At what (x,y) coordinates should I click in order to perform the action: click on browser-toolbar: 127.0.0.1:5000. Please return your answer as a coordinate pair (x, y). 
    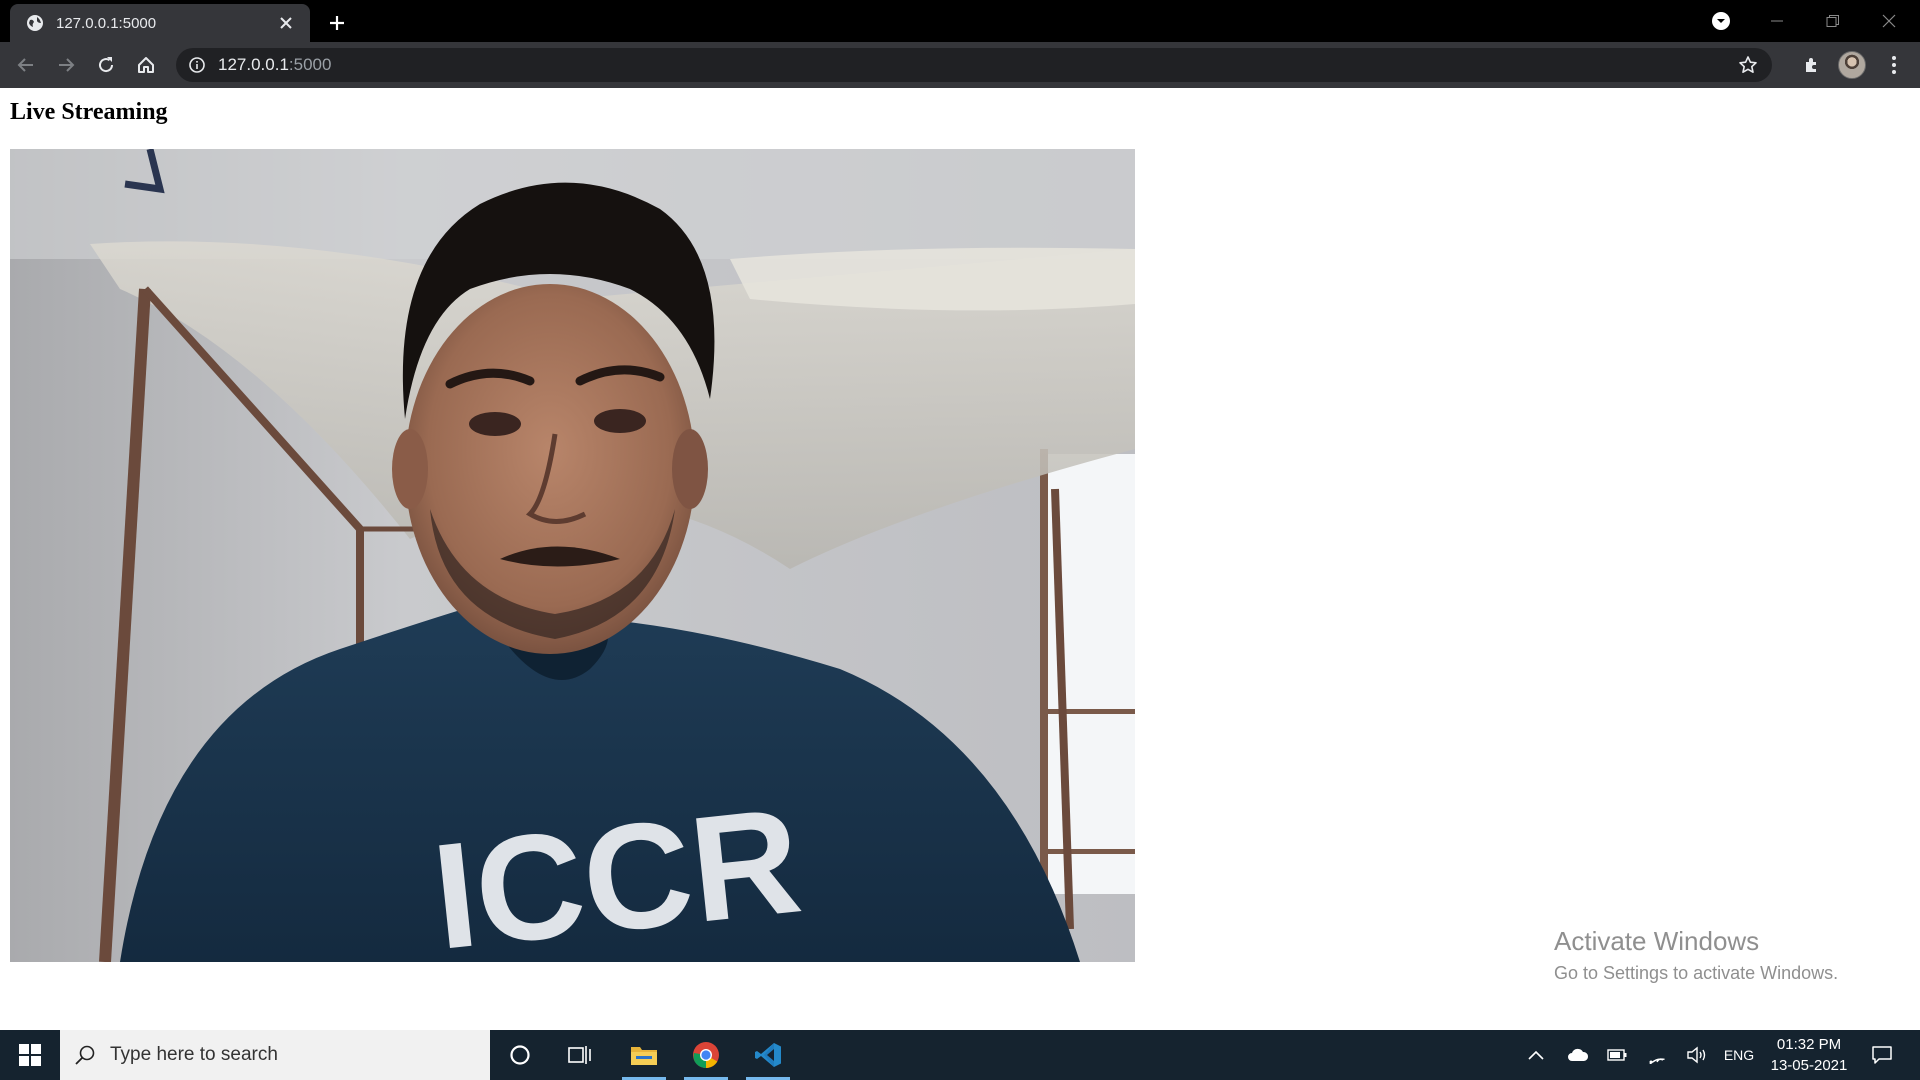
    Looking at the image, I should click on (960, 65).